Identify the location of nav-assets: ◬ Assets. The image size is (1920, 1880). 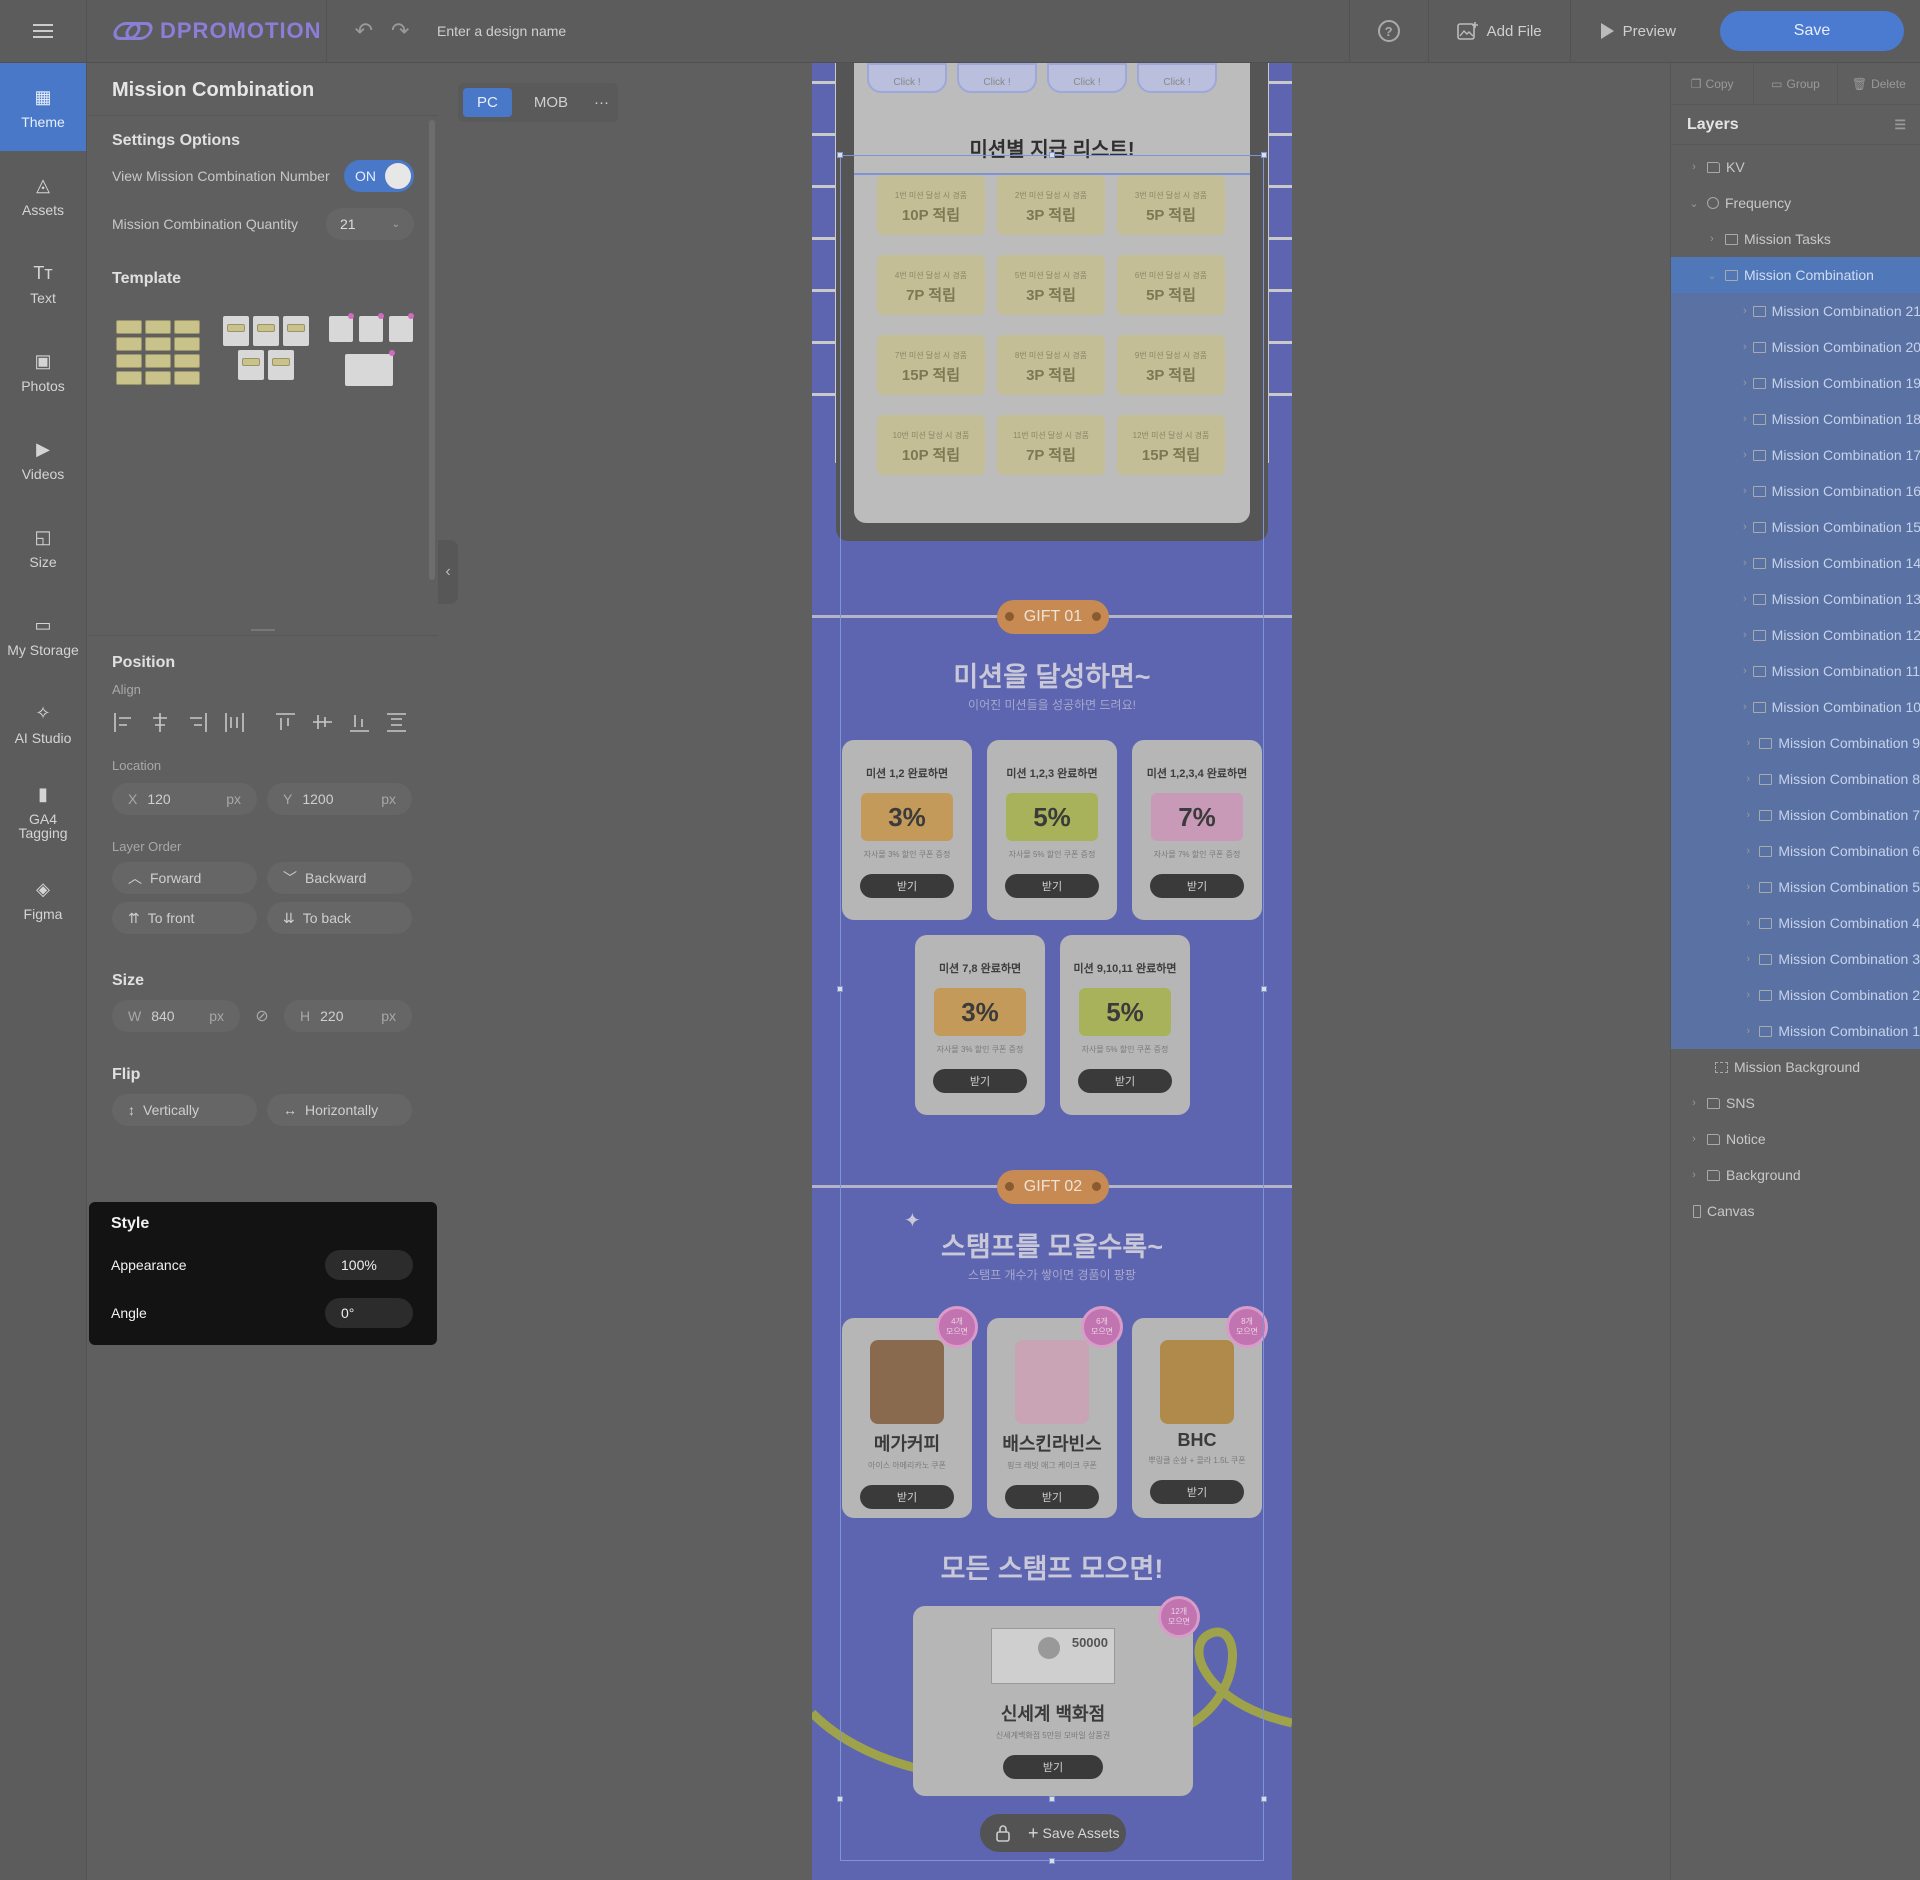
(43, 195).